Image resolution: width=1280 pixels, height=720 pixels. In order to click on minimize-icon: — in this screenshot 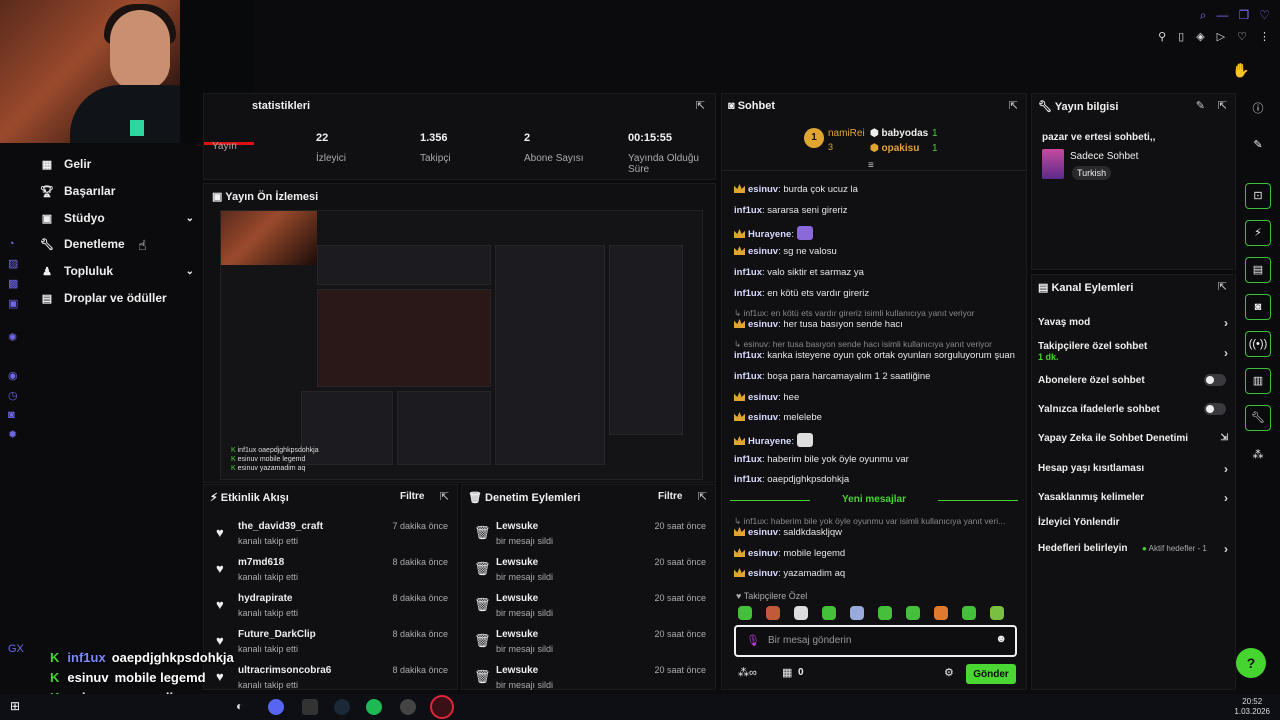, I will do `click(1222, 15)`.